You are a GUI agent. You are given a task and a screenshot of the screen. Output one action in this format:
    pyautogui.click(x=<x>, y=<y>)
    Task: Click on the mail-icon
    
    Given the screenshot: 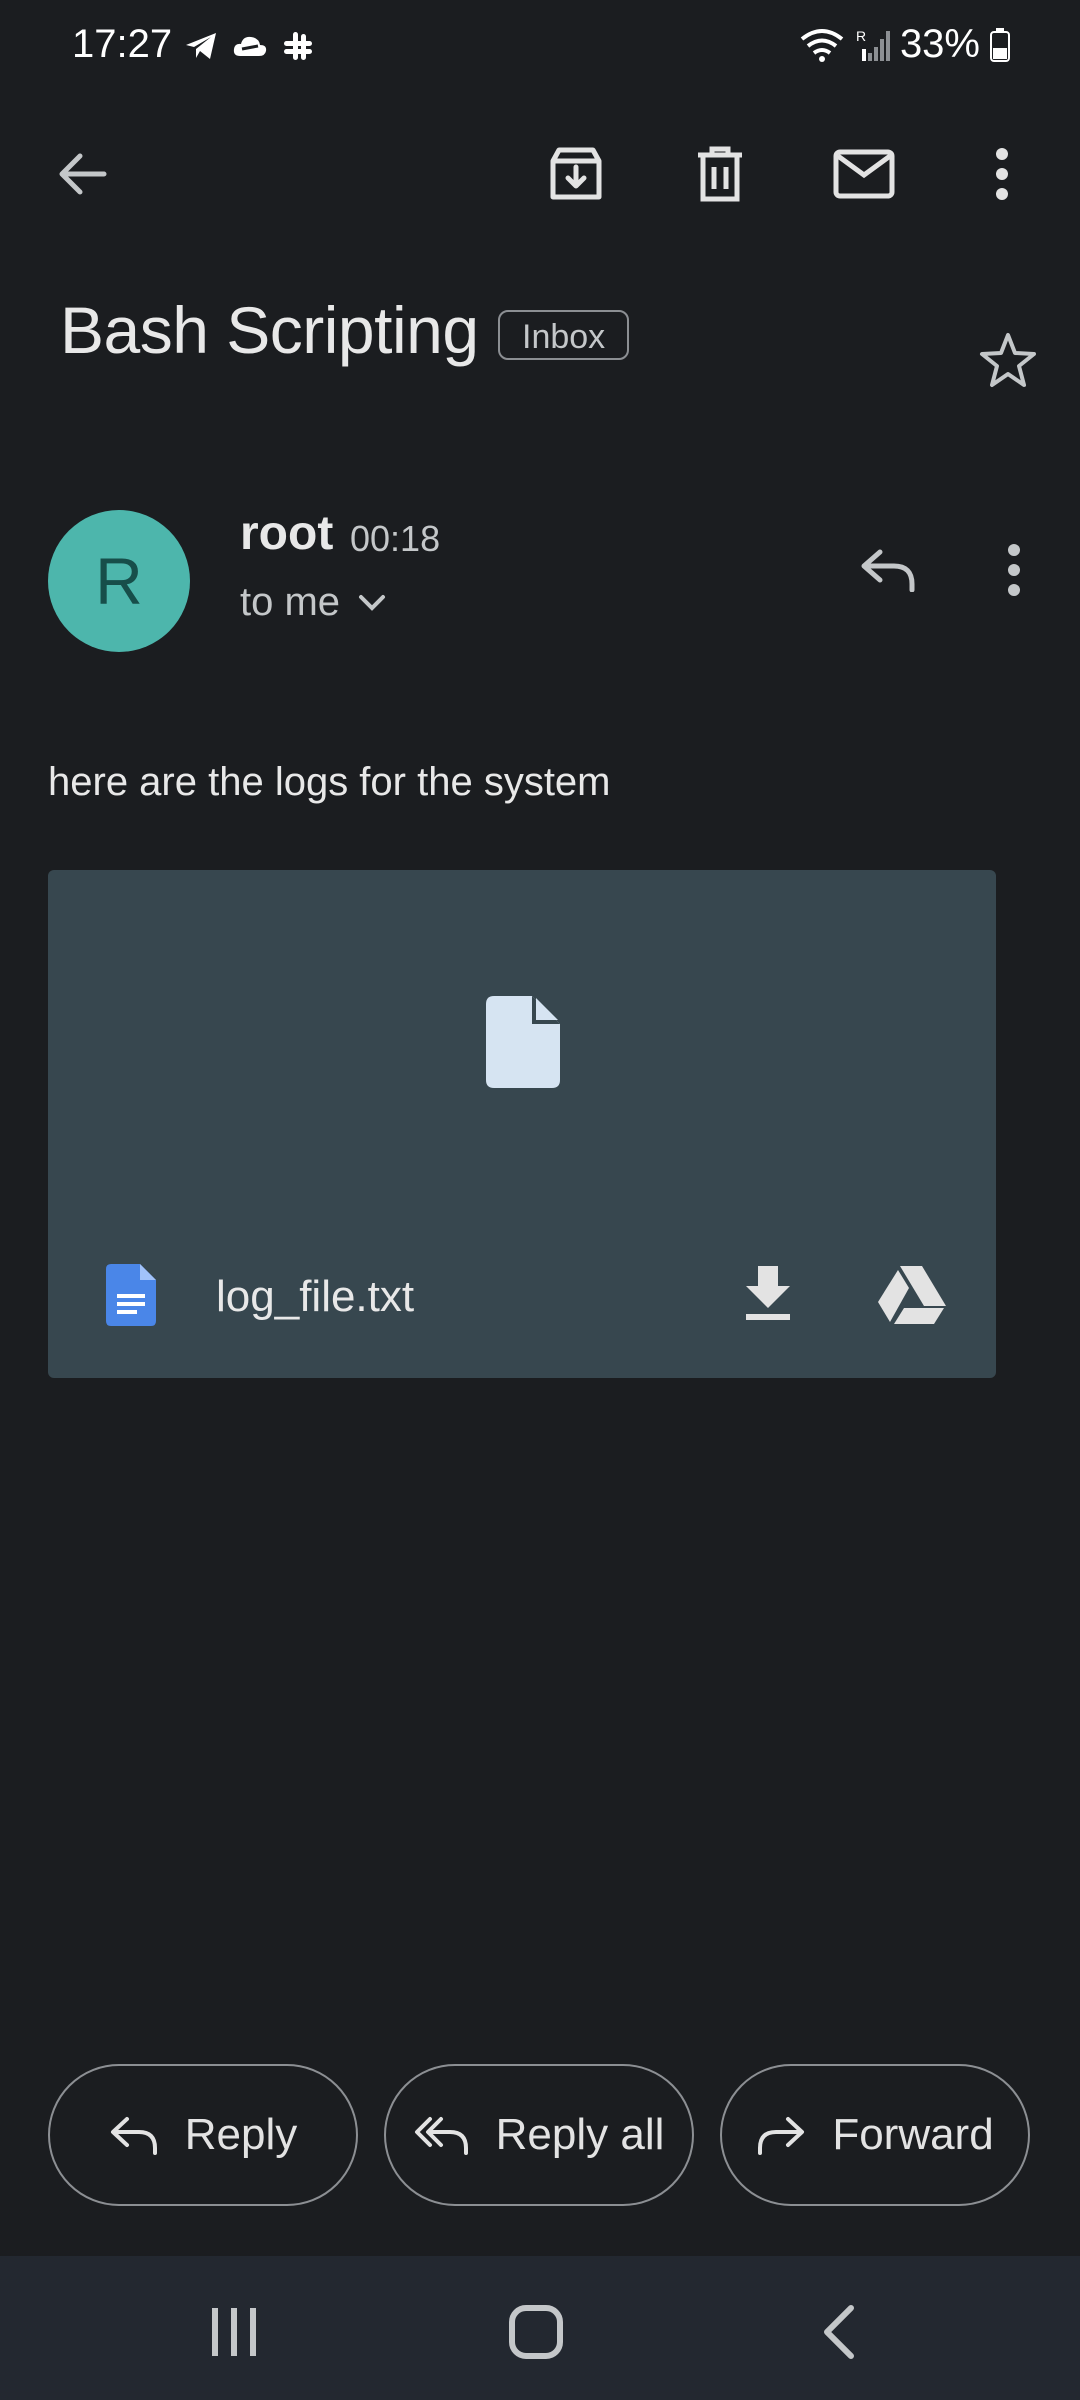 What is the action you would take?
    pyautogui.click(x=864, y=174)
    